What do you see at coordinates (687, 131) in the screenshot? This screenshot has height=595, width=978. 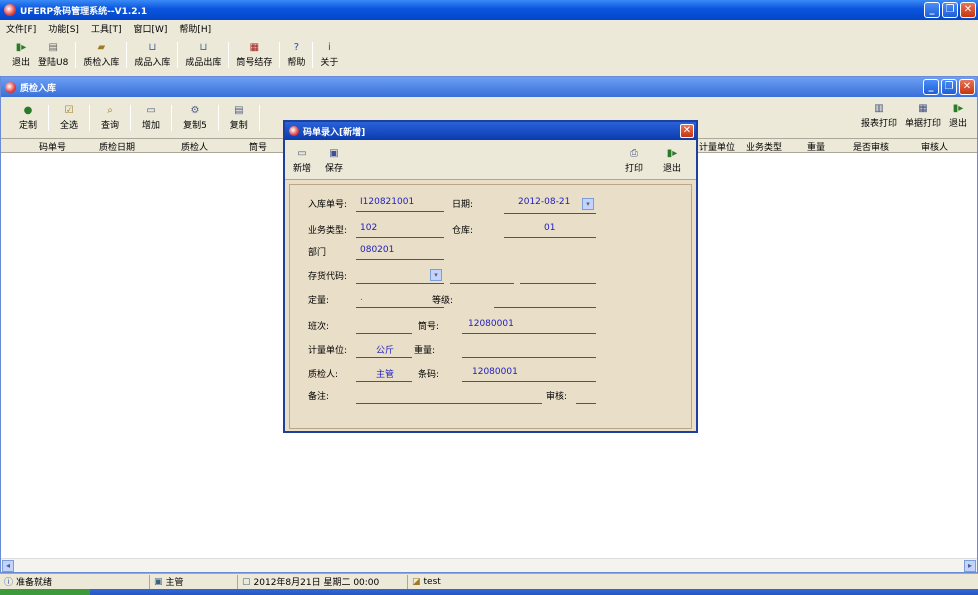 I see `dialog-close-button: ✕` at bounding box center [687, 131].